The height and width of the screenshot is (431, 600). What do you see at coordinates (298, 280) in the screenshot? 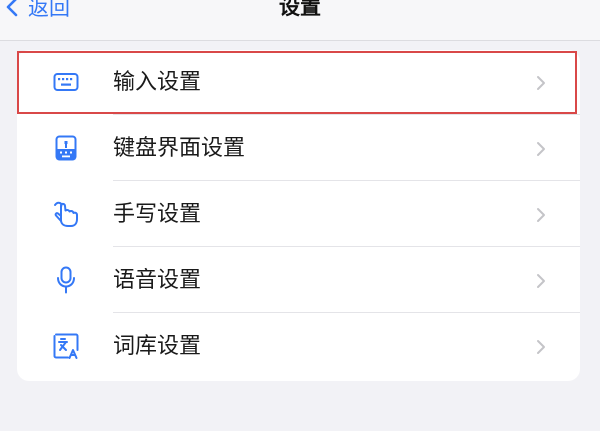
I see `settings-item-voice: 语音设置` at bounding box center [298, 280].